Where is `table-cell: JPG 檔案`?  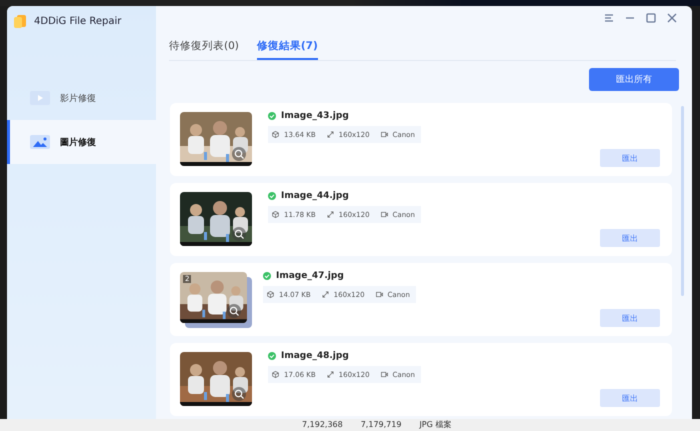 table-cell: JPG 檔案 is located at coordinates (435, 425).